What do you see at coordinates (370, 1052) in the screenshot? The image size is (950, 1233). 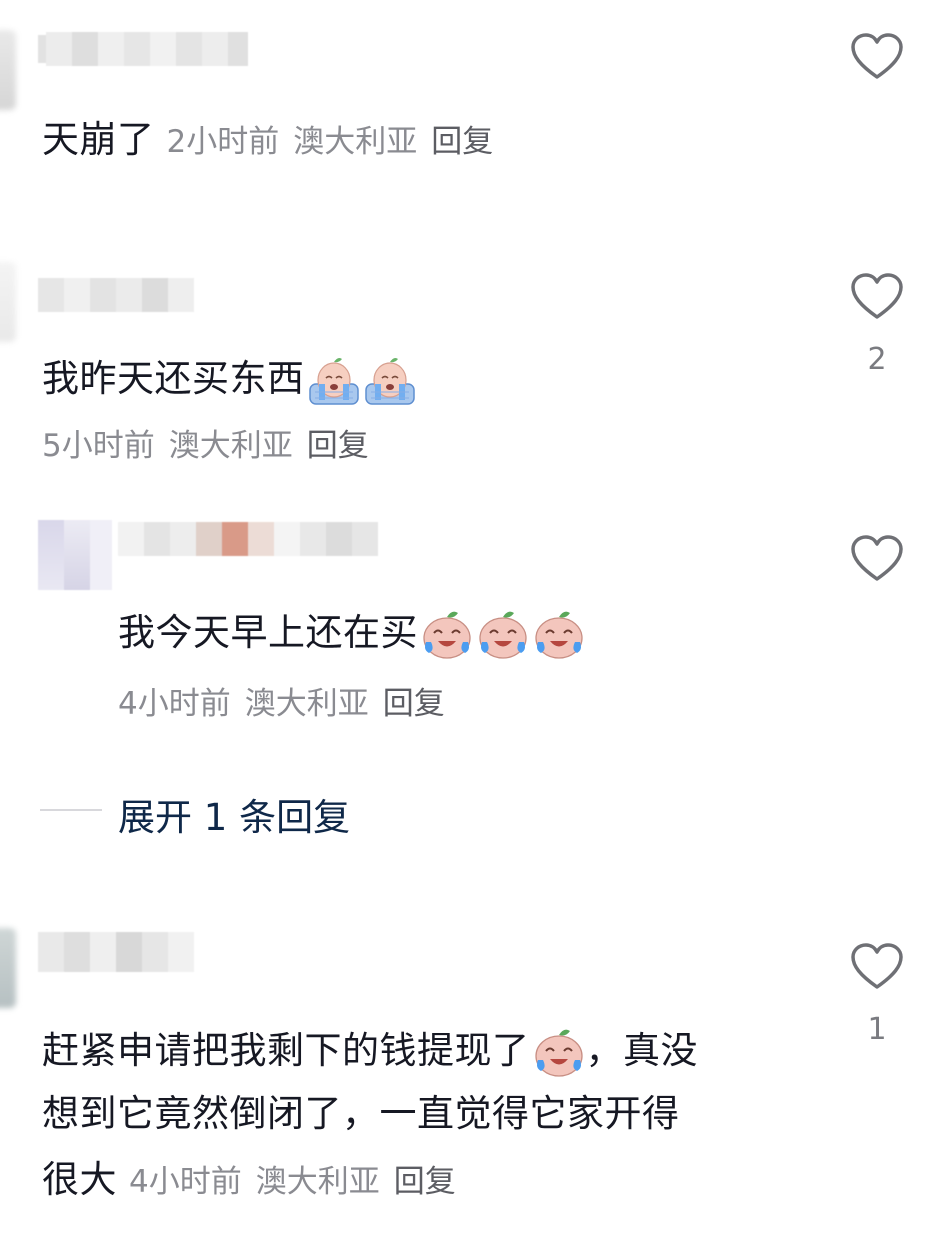 I see `comment-text: 赶紧申请把我剩下的钱提现了 ，真没` at bounding box center [370, 1052].